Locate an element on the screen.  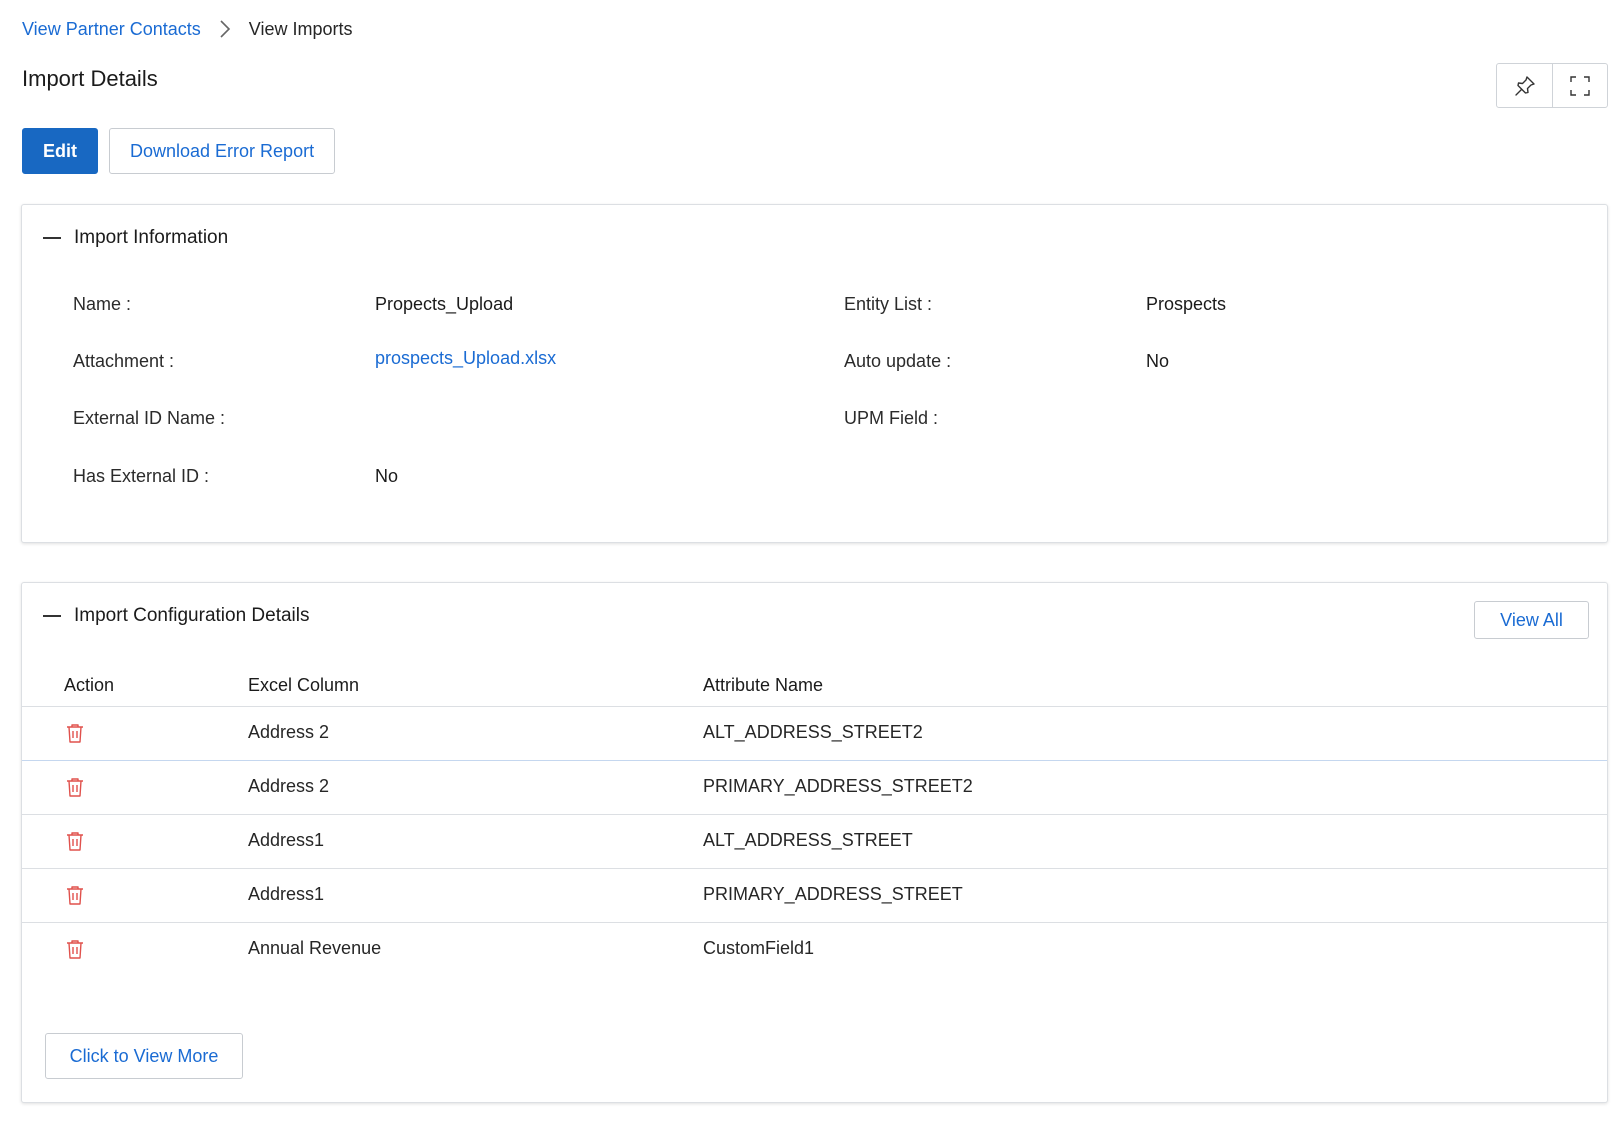
auto-update-value: No is located at coordinates (1158, 361).